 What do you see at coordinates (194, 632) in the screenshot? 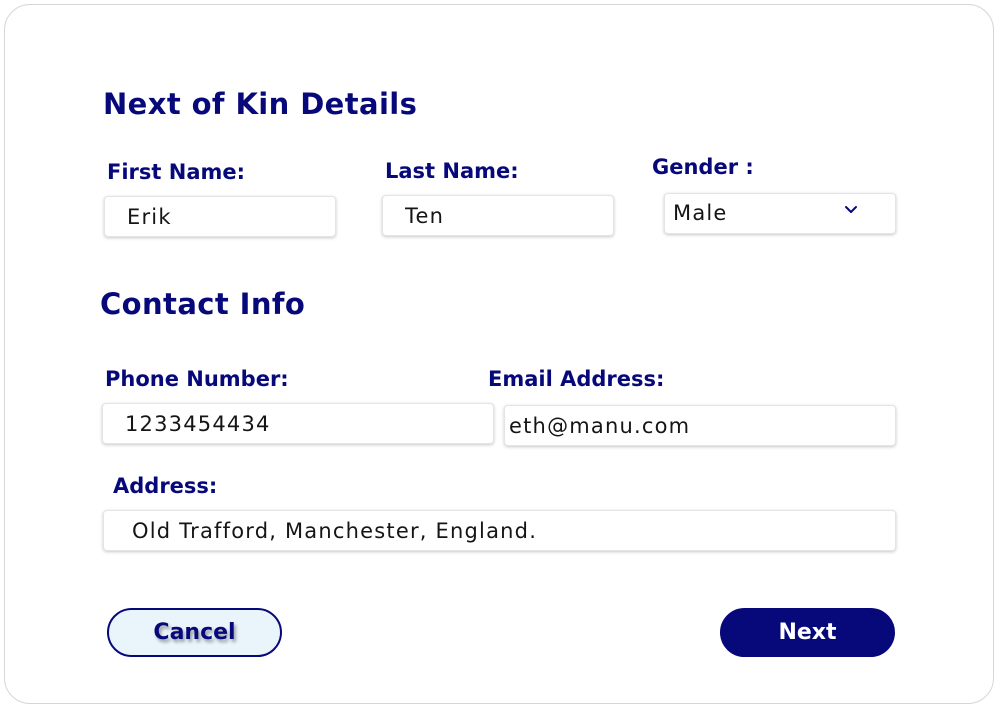
I see `cancel-button: Cancel` at bounding box center [194, 632].